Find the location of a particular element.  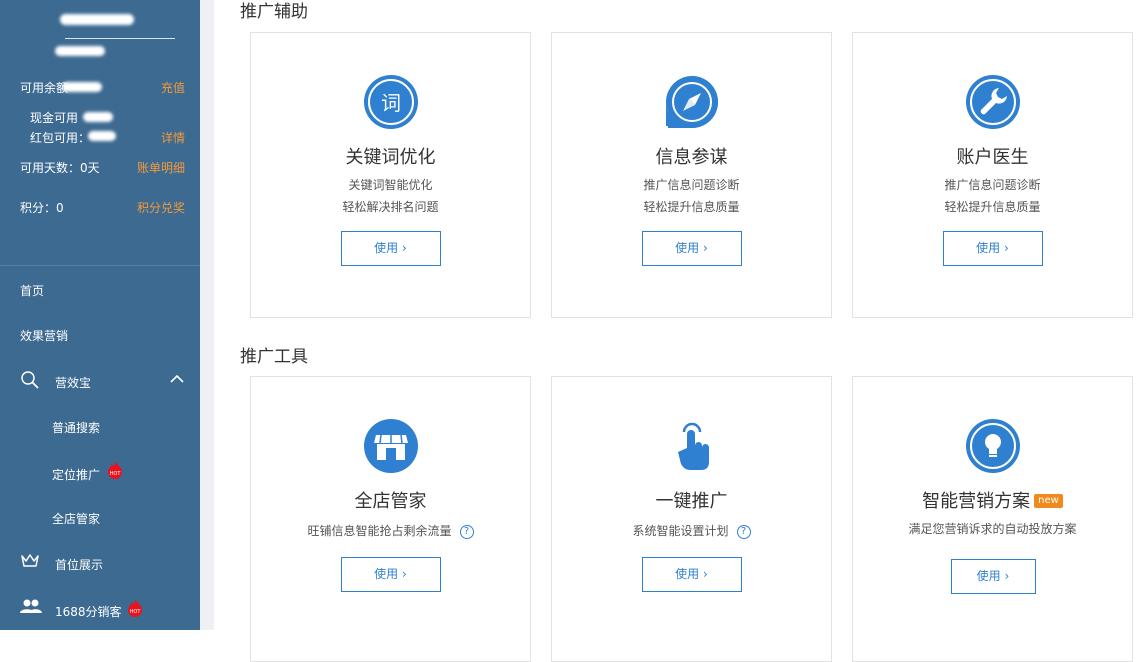

account-doctor-card: 账户医生 推广信息问题诊断 轻松提升信息质量 使用 › is located at coordinates (992, 175).